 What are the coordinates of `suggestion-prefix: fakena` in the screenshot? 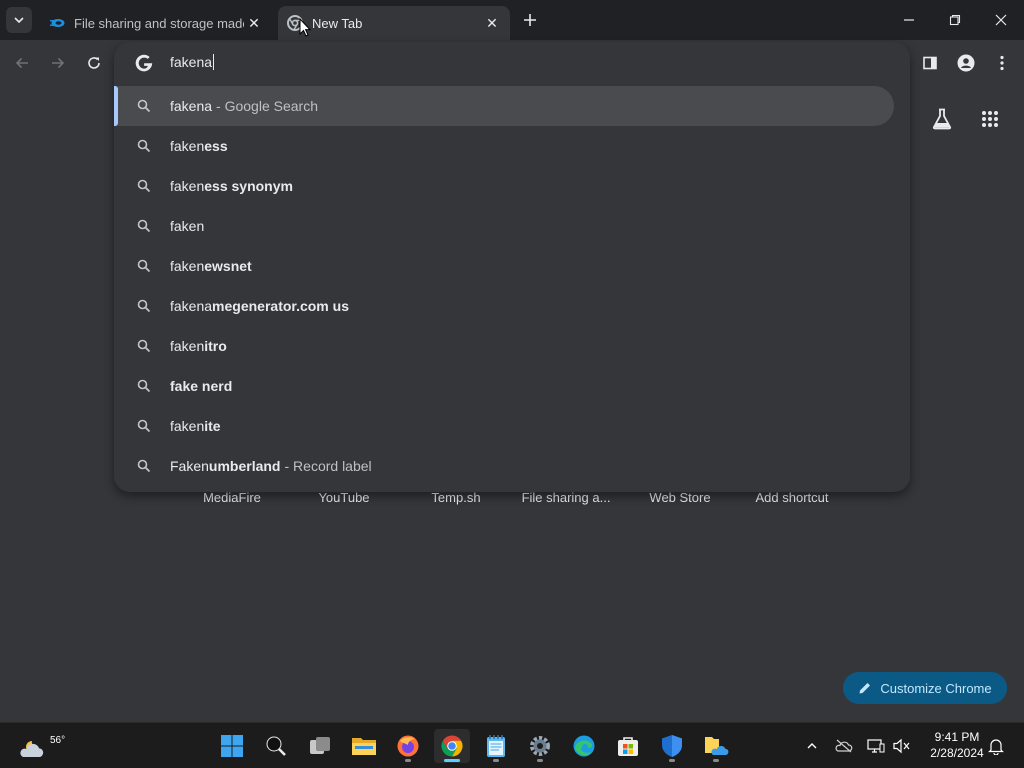 It's located at (191, 106).